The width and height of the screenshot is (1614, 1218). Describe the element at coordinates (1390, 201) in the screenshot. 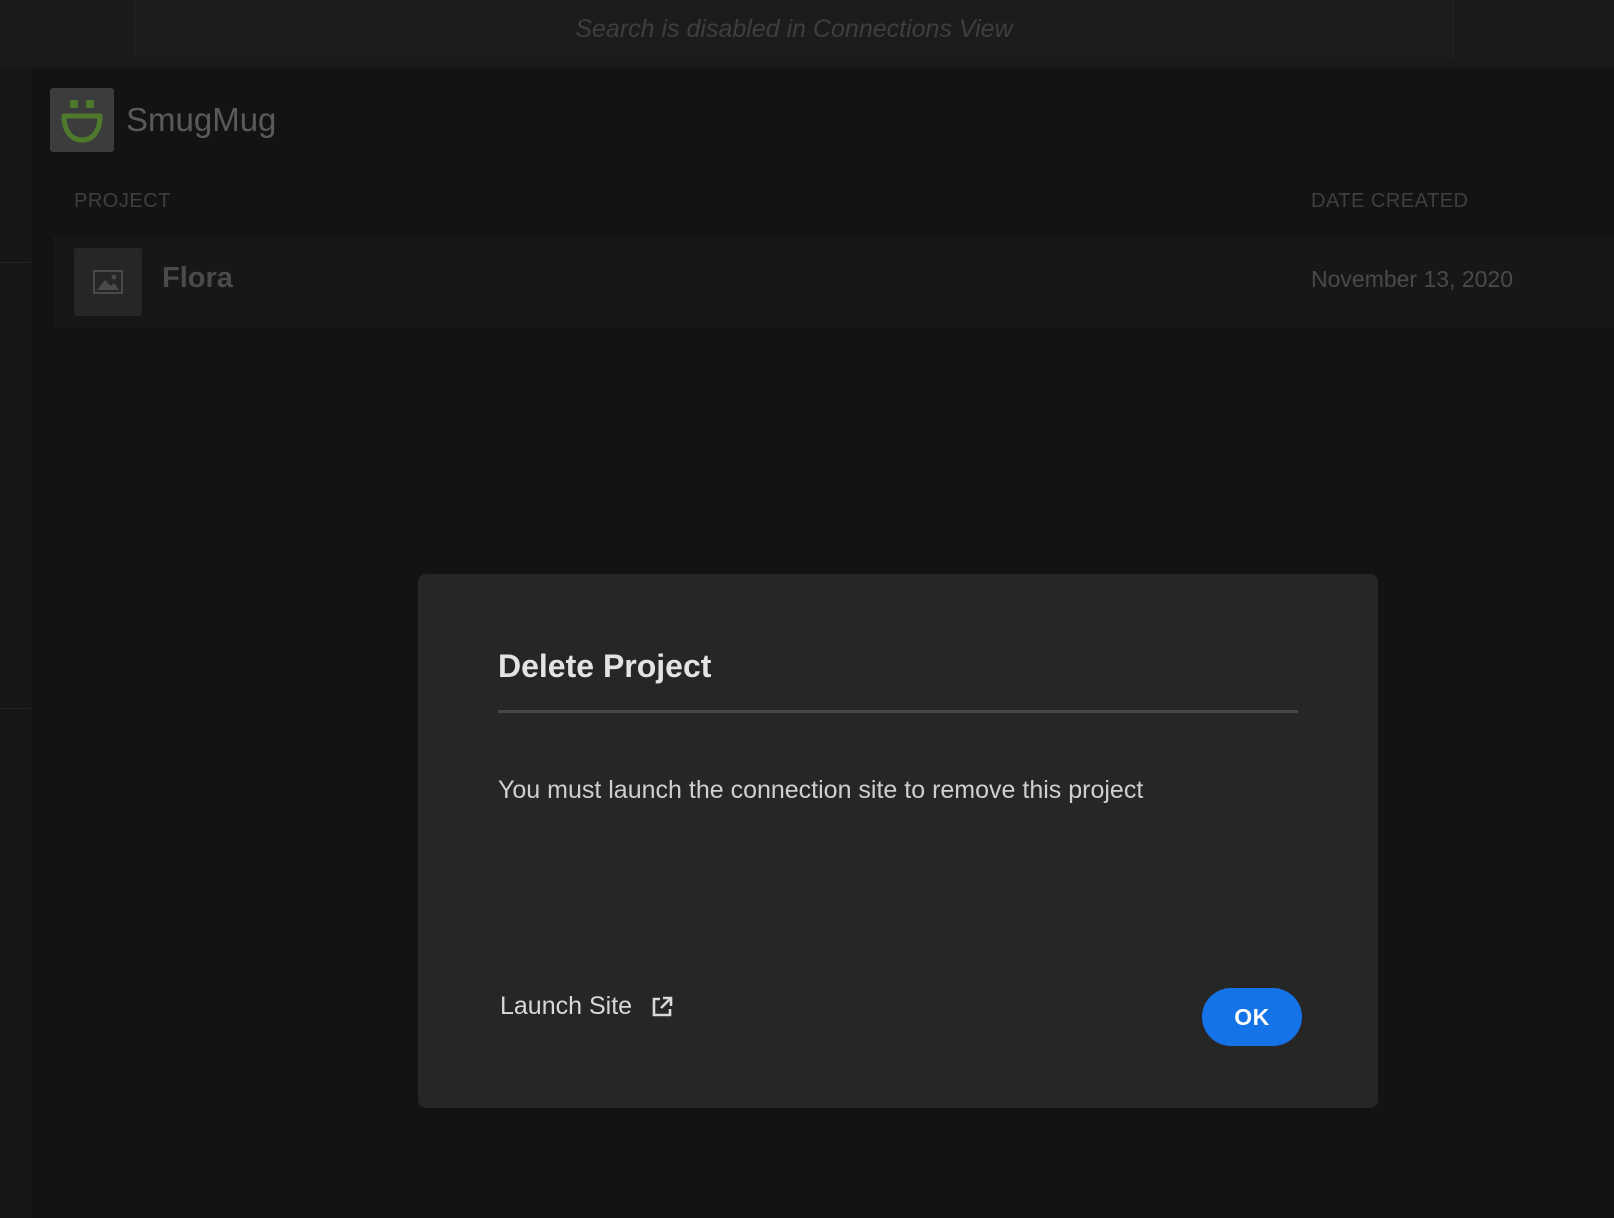

I see `column-header-date-created: DATE CREATED` at that location.